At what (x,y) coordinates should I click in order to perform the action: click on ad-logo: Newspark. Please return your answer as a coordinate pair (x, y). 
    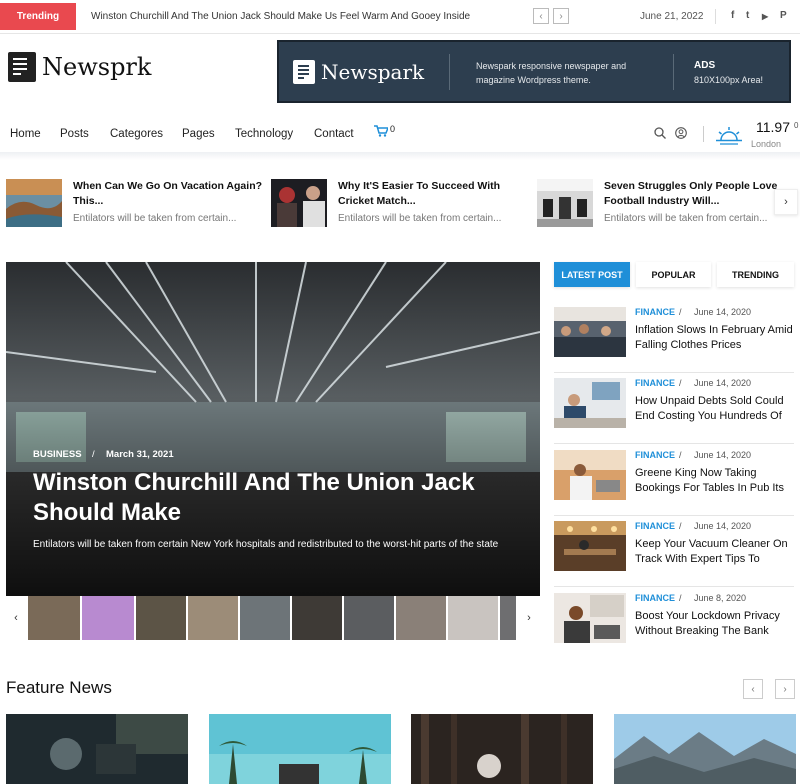
    Looking at the image, I should click on (358, 72).